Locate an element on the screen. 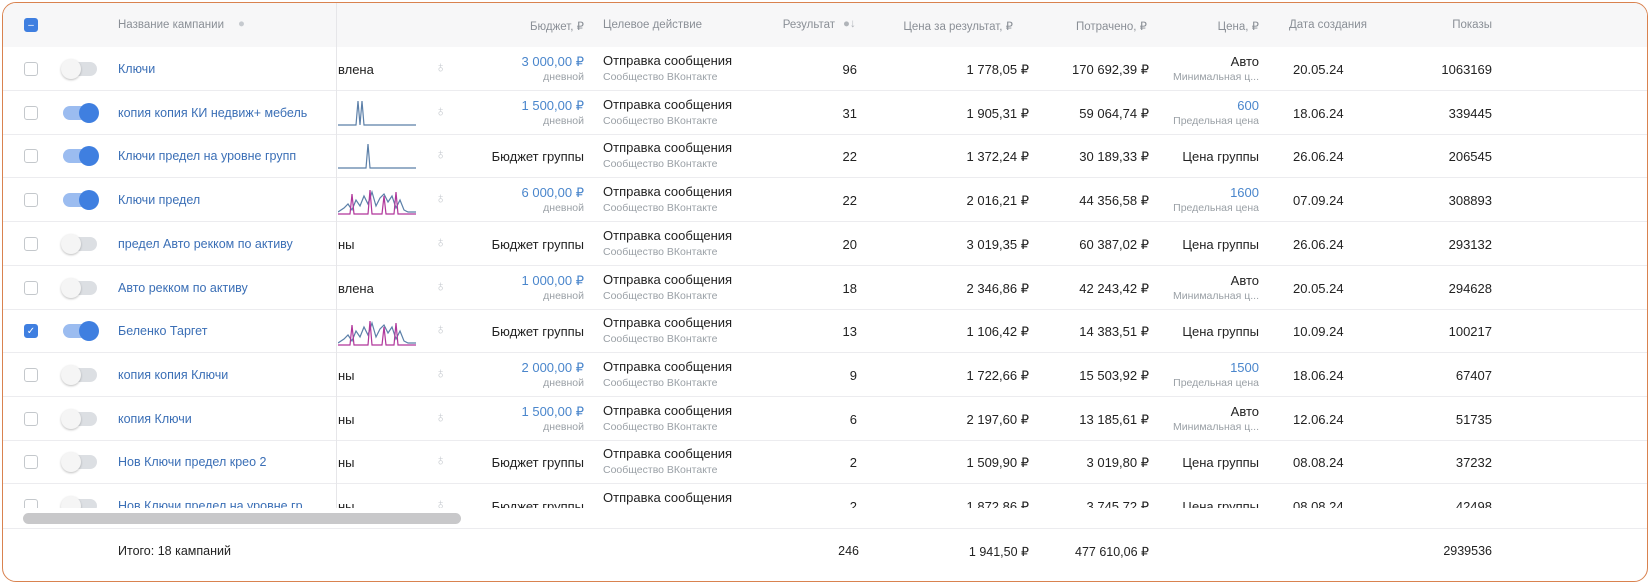 The width and height of the screenshot is (1650, 584). campaign-name-link: Ключи предел is located at coordinates (159, 200).